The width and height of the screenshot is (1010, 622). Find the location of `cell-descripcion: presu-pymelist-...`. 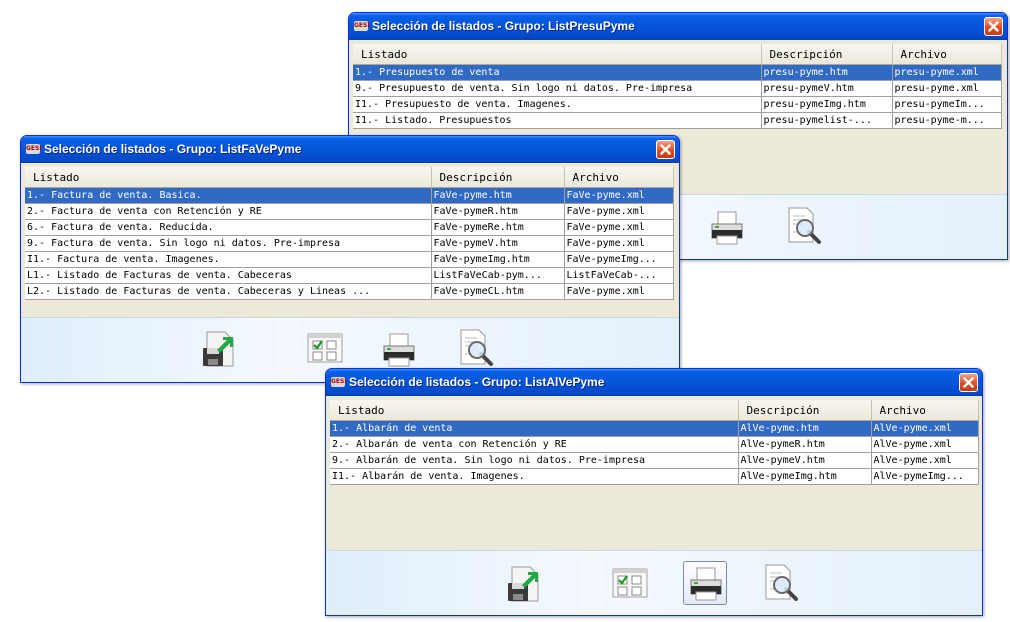

cell-descripcion: presu-pymelist-... is located at coordinates (827, 120).